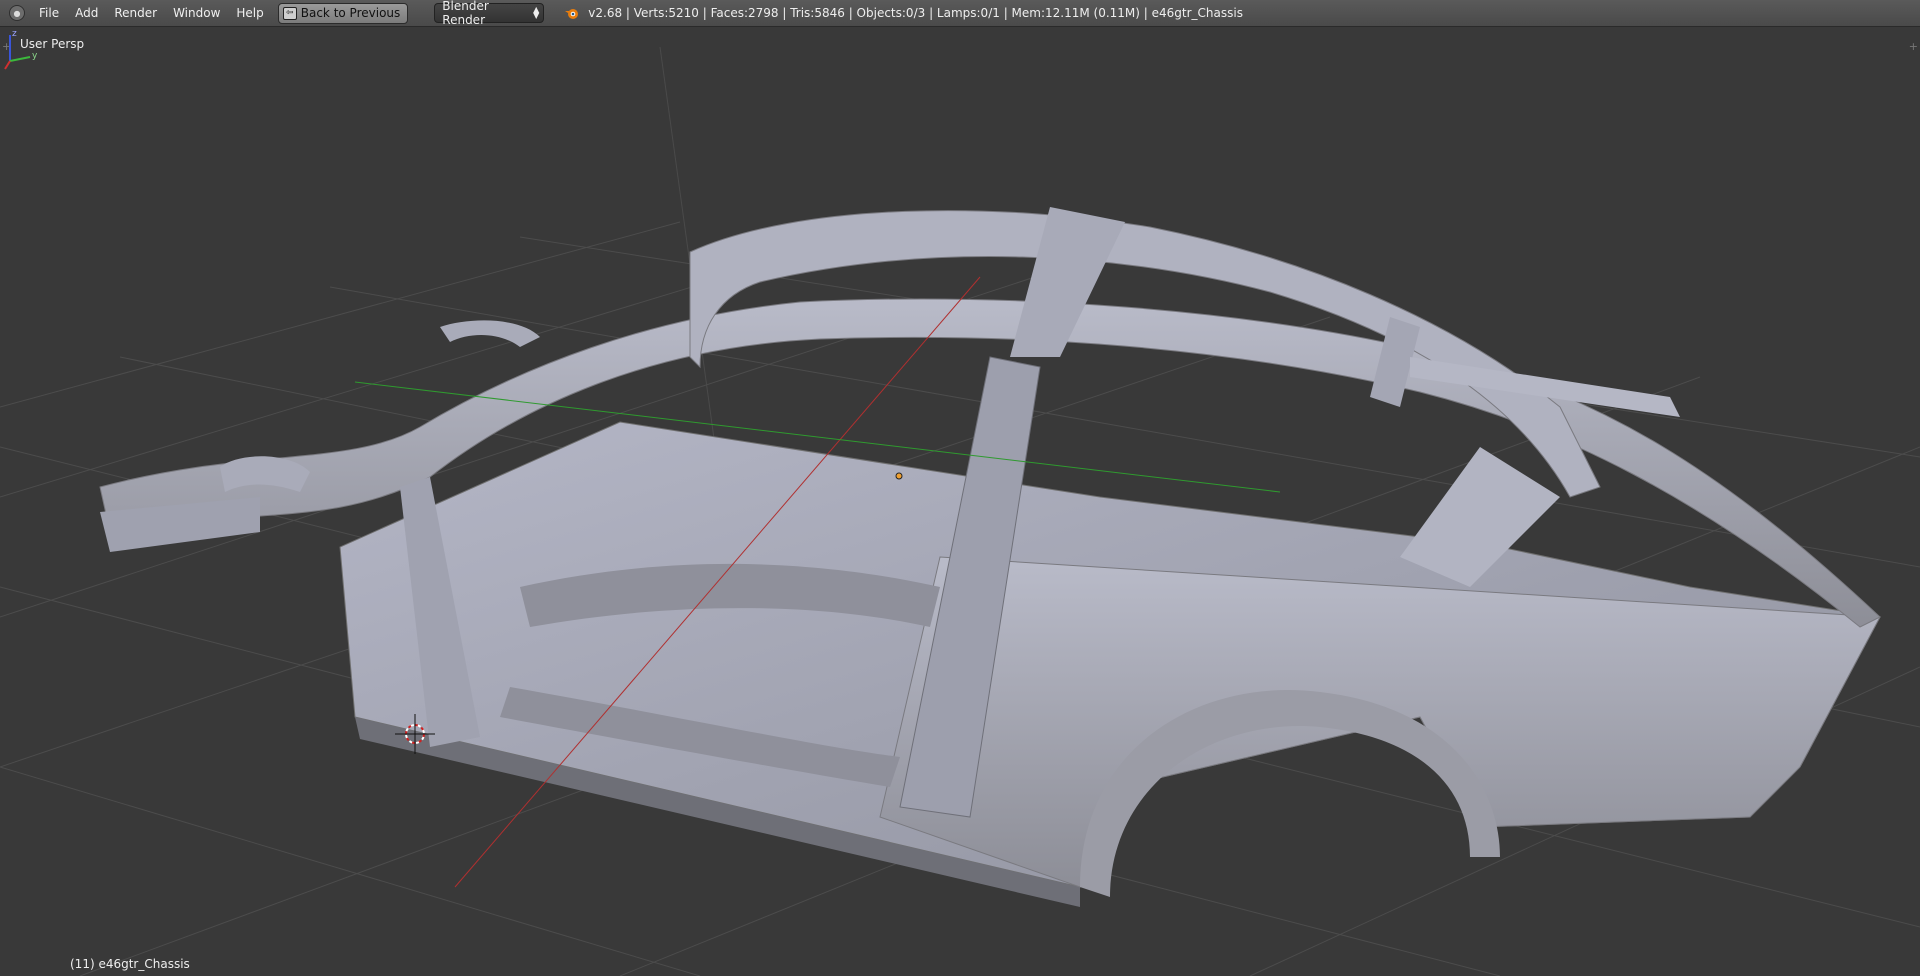 The image size is (1920, 976). I want to click on back-to-previous-button: ⇦ Back to Previous, so click(343, 13).